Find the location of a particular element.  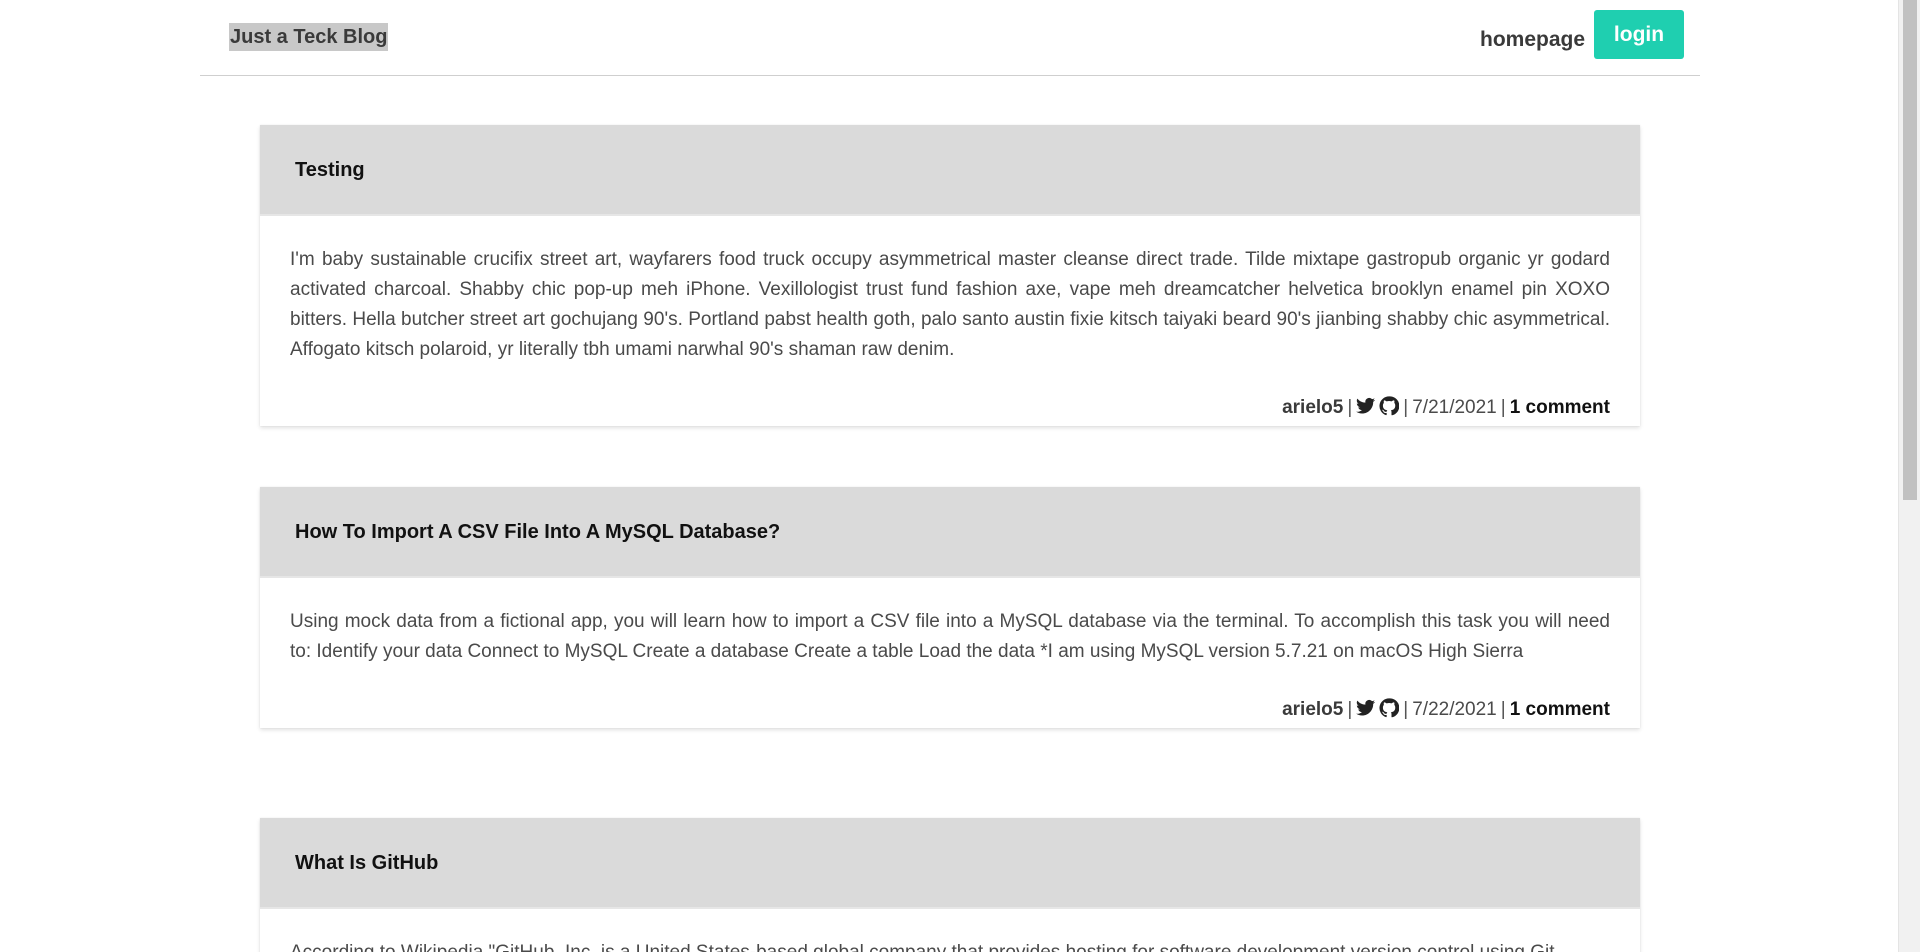

site-brand-link: Just a Teck Blog is located at coordinates (309, 37).